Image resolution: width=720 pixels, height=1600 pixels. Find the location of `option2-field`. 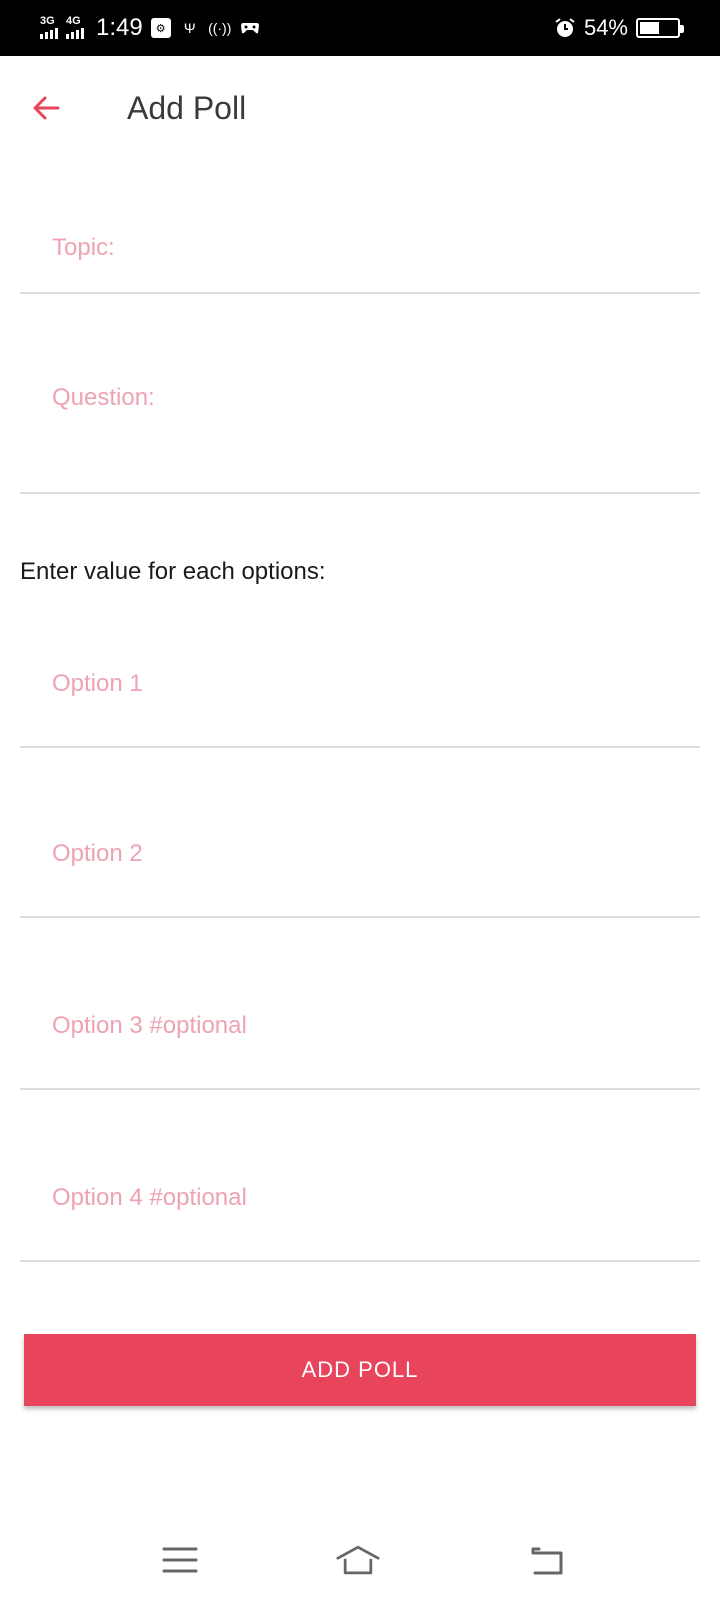

option2-field is located at coordinates (360, 867).